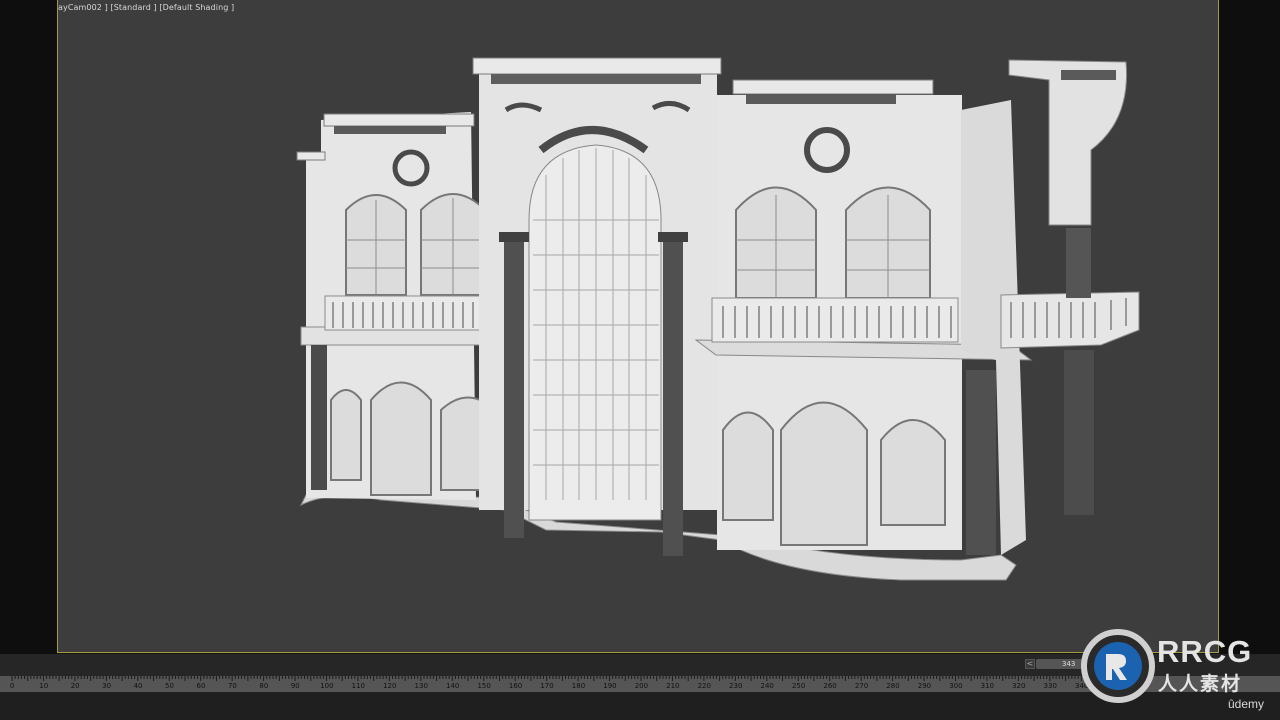  What do you see at coordinates (107, 686) in the screenshot?
I see `ruler-tick-label: 30` at bounding box center [107, 686].